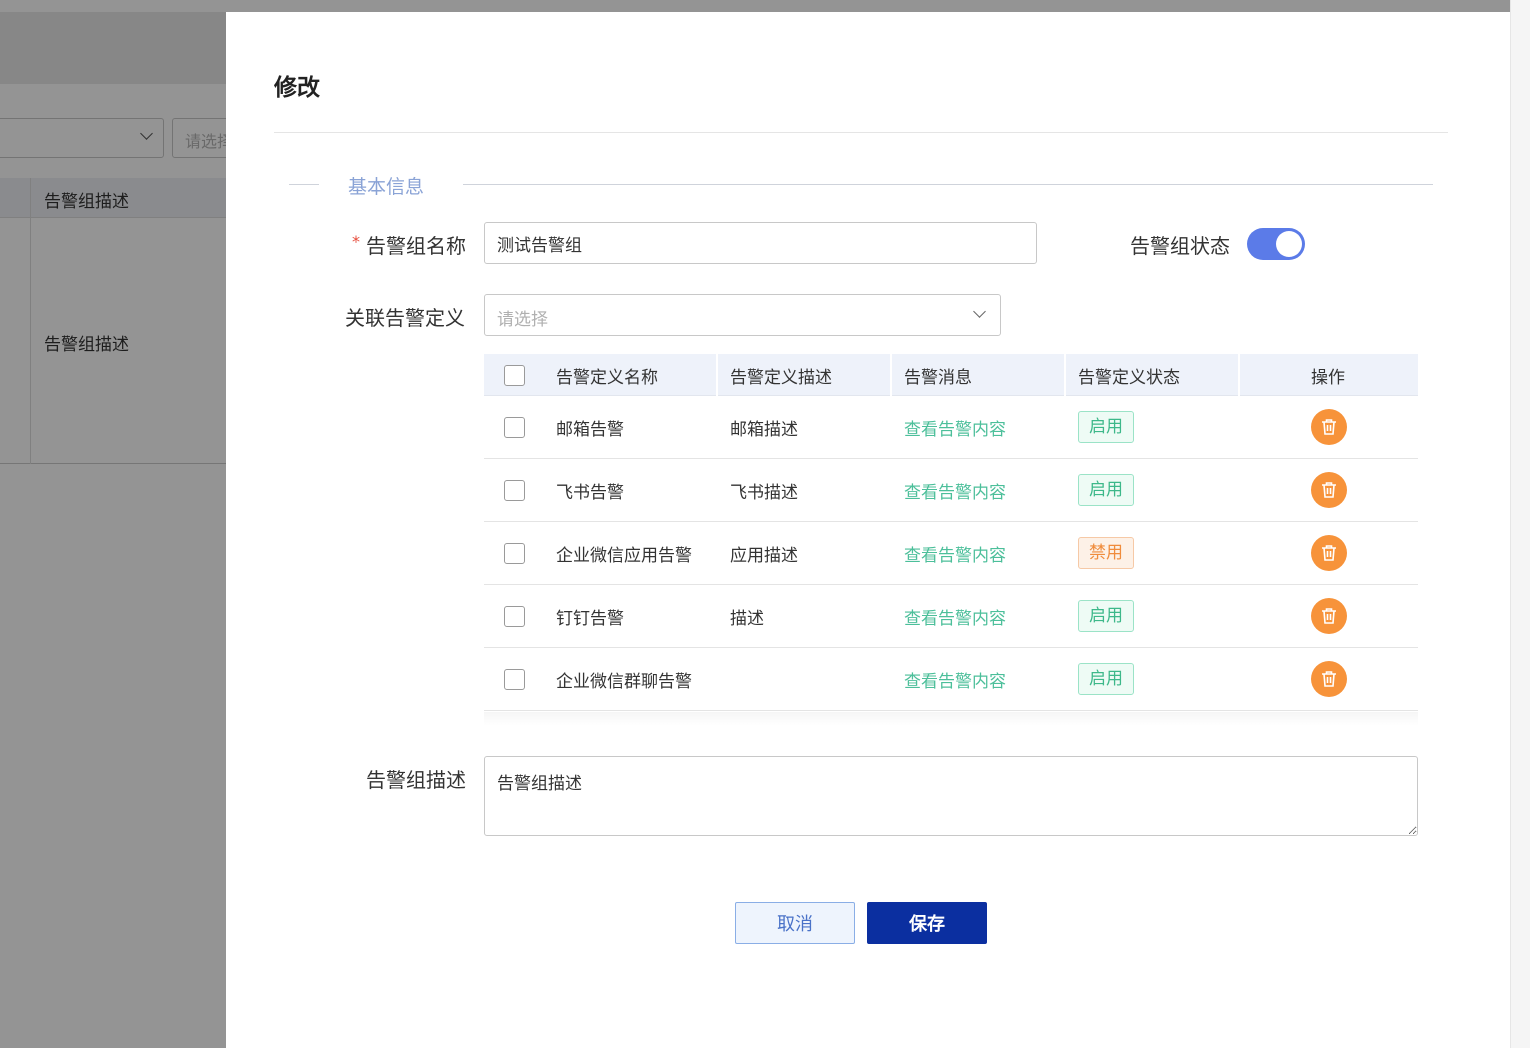 The width and height of the screenshot is (1530, 1048). I want to click on save-button: 保存, so click(927, 923).